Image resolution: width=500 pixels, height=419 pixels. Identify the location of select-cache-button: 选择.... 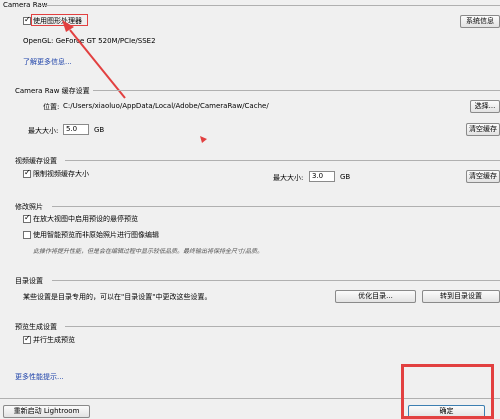
(485, 106).